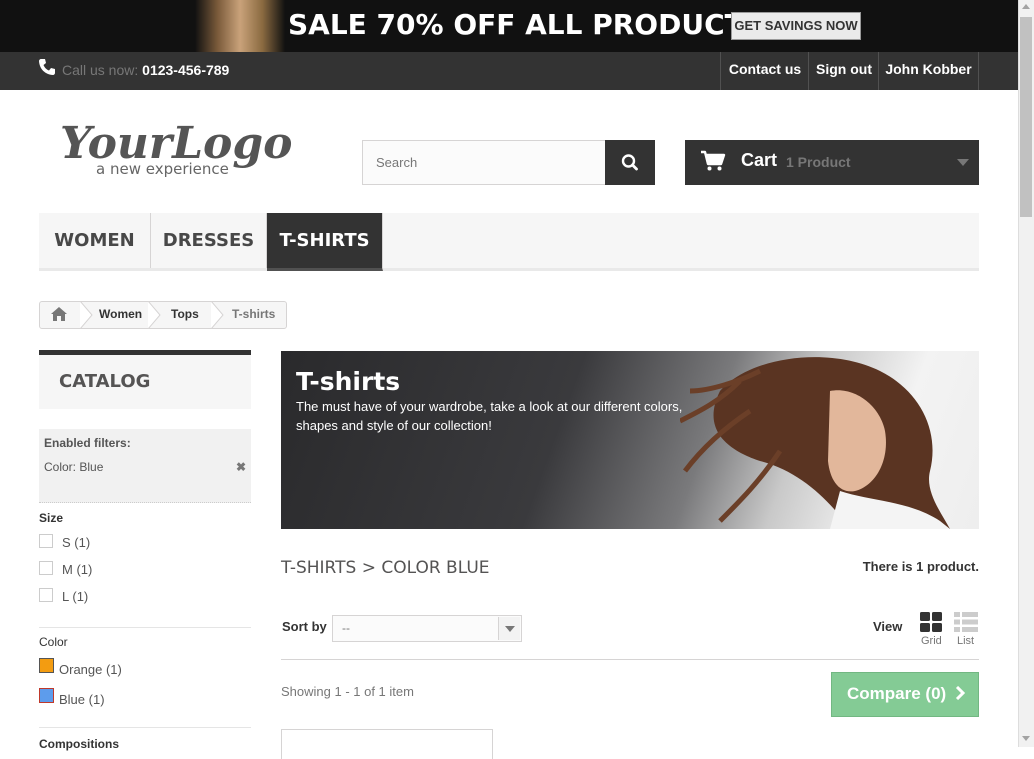 The width and height of the screenshot is (1034, 759). What do you see at coordinates (815, 443) in the screenshot?
I see `category-banner-model-image` at bounding box center [815, 443].